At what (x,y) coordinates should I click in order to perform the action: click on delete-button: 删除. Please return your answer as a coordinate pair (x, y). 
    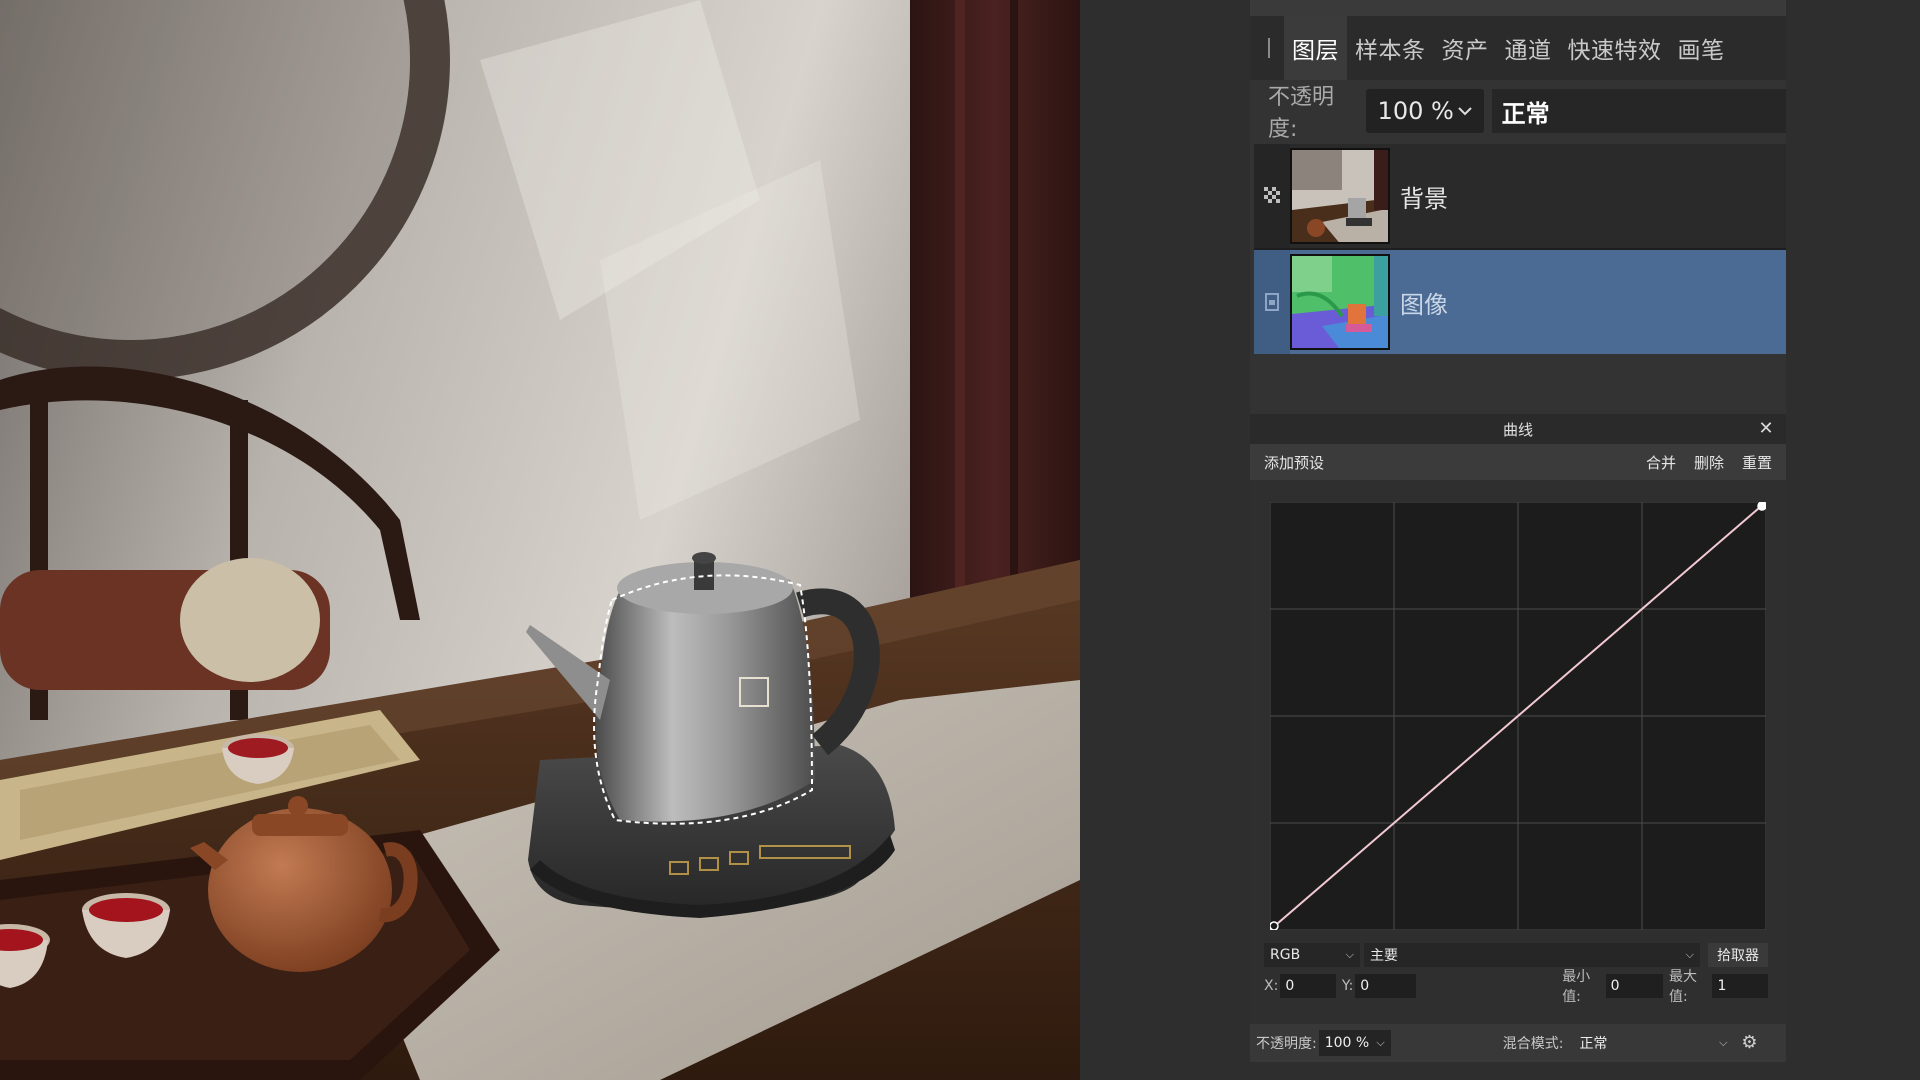
    Looking at the image, I should click on (1709, 462).